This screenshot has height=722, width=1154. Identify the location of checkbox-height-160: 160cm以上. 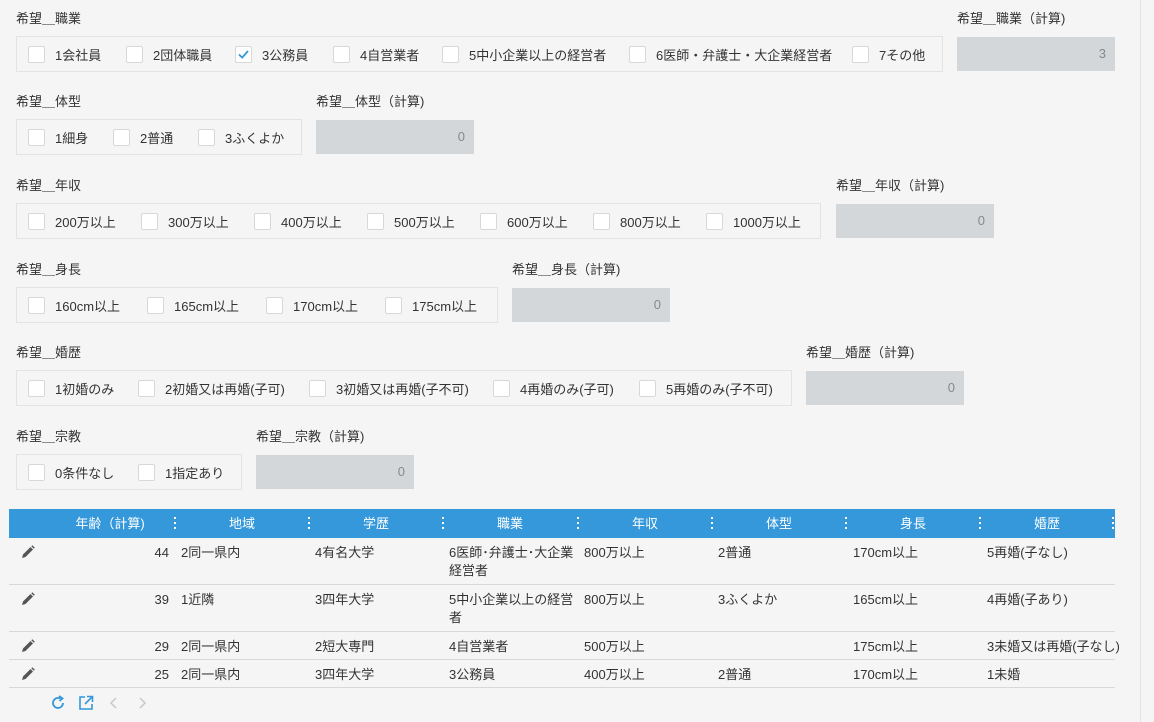
(87, 305).